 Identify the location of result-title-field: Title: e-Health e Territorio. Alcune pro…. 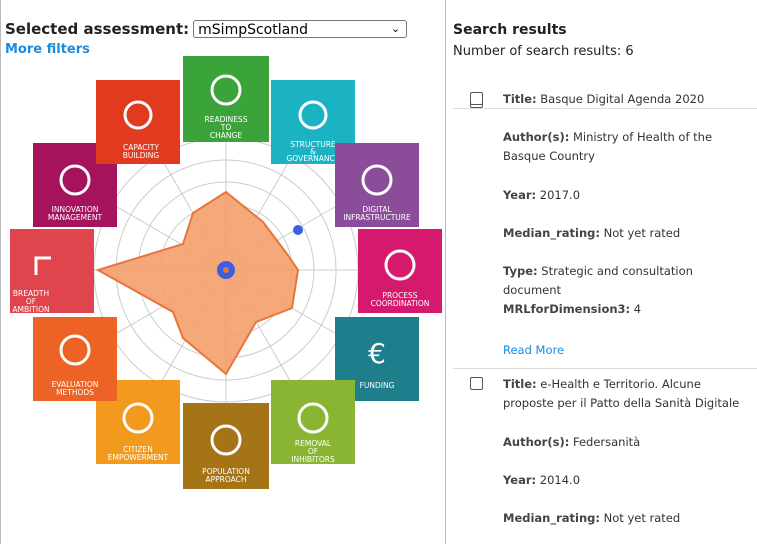
(621, 393).